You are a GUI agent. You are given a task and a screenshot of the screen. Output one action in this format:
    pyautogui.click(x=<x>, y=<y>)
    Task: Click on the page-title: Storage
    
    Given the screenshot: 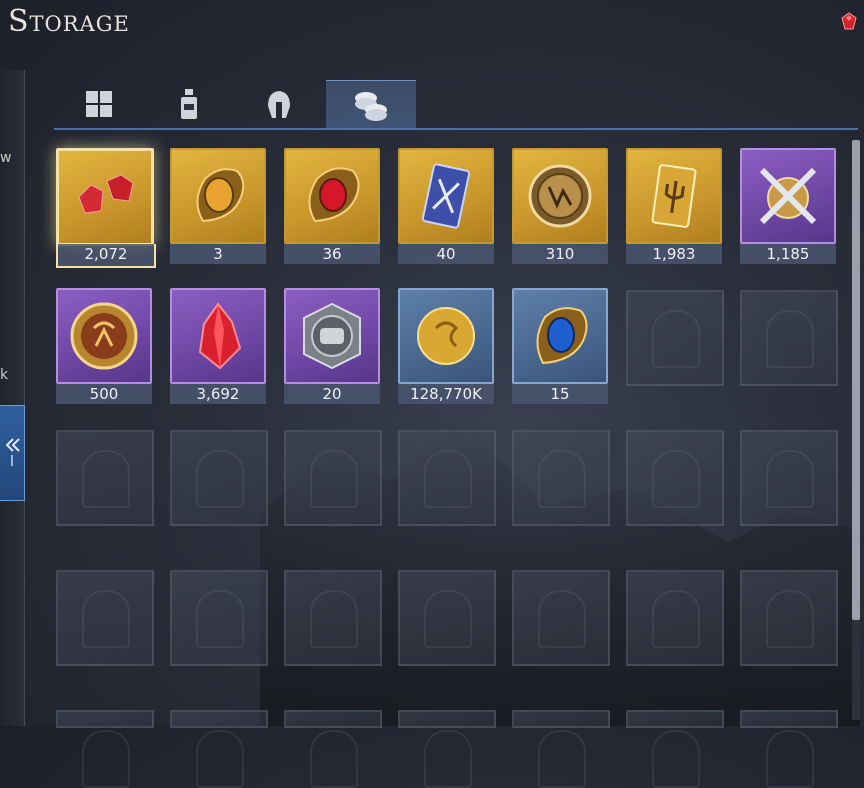 What is the action you would take?
    pyautogui.click(x=69, y=21)
    